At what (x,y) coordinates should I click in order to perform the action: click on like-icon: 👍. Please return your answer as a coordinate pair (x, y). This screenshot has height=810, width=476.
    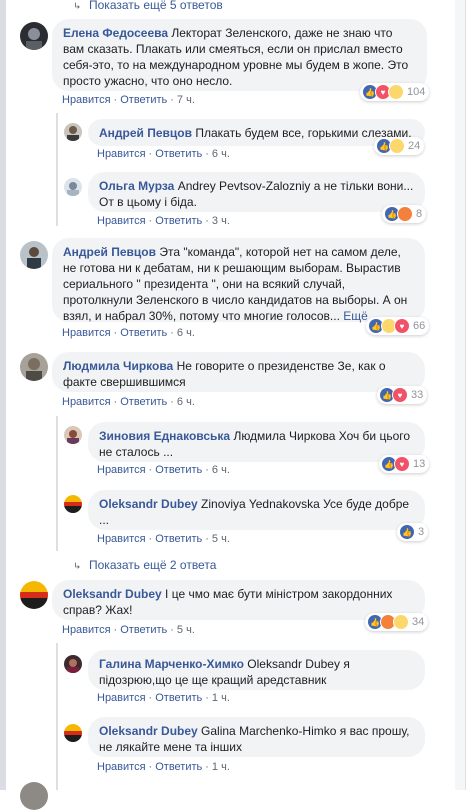
    Looking at the image, I should click on (407, 532).